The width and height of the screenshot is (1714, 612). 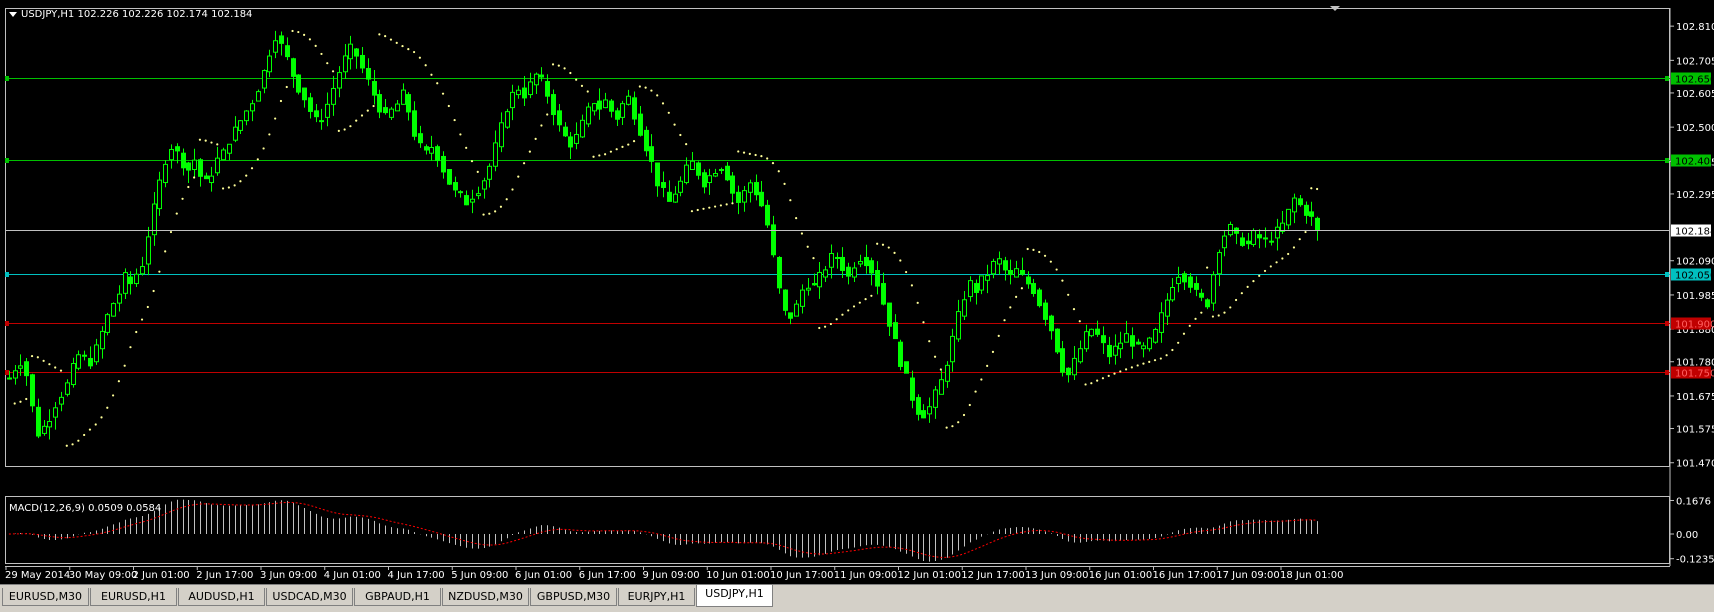 I want to click on price-axis-label: 101.985, so click(x=1695, y=296).